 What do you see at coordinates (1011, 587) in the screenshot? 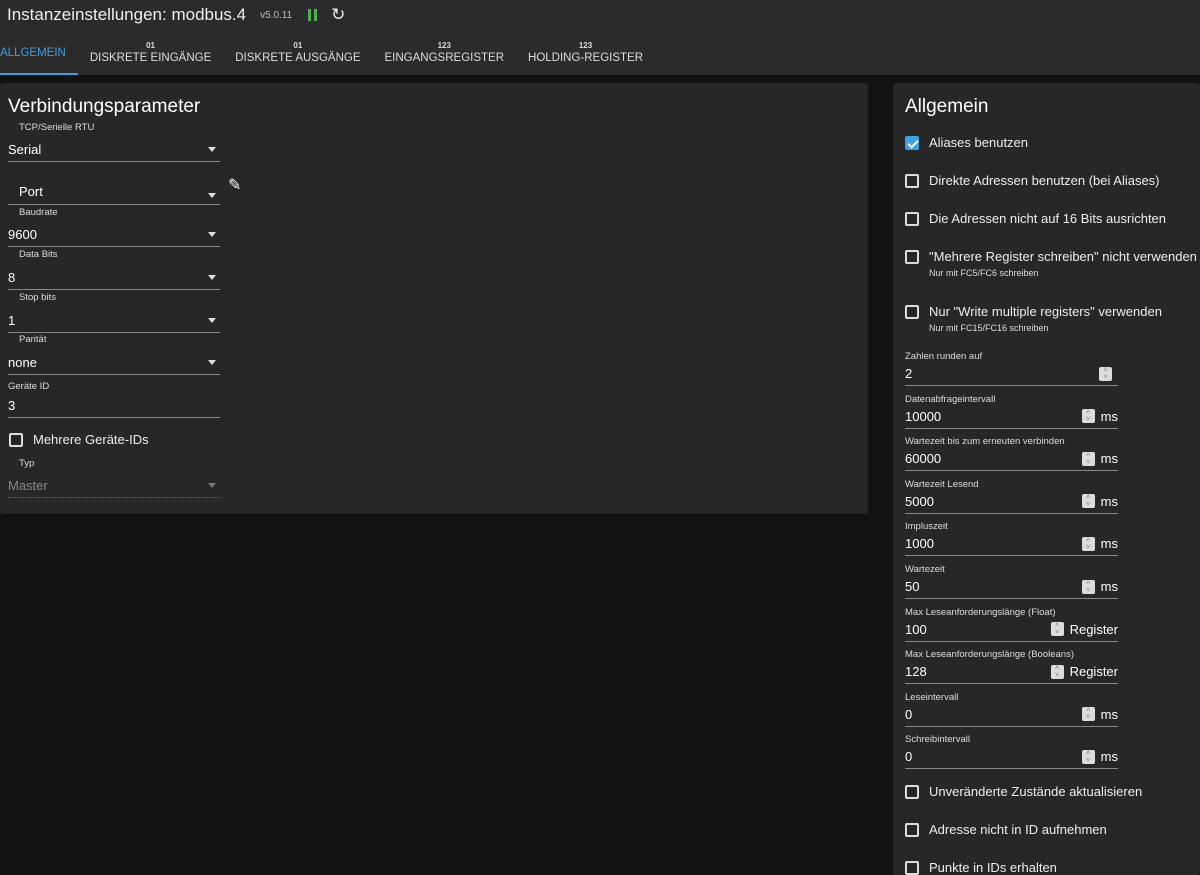
I see `number-input: 50 ˄ ˅ ms` at bounding box center [1011, 587].